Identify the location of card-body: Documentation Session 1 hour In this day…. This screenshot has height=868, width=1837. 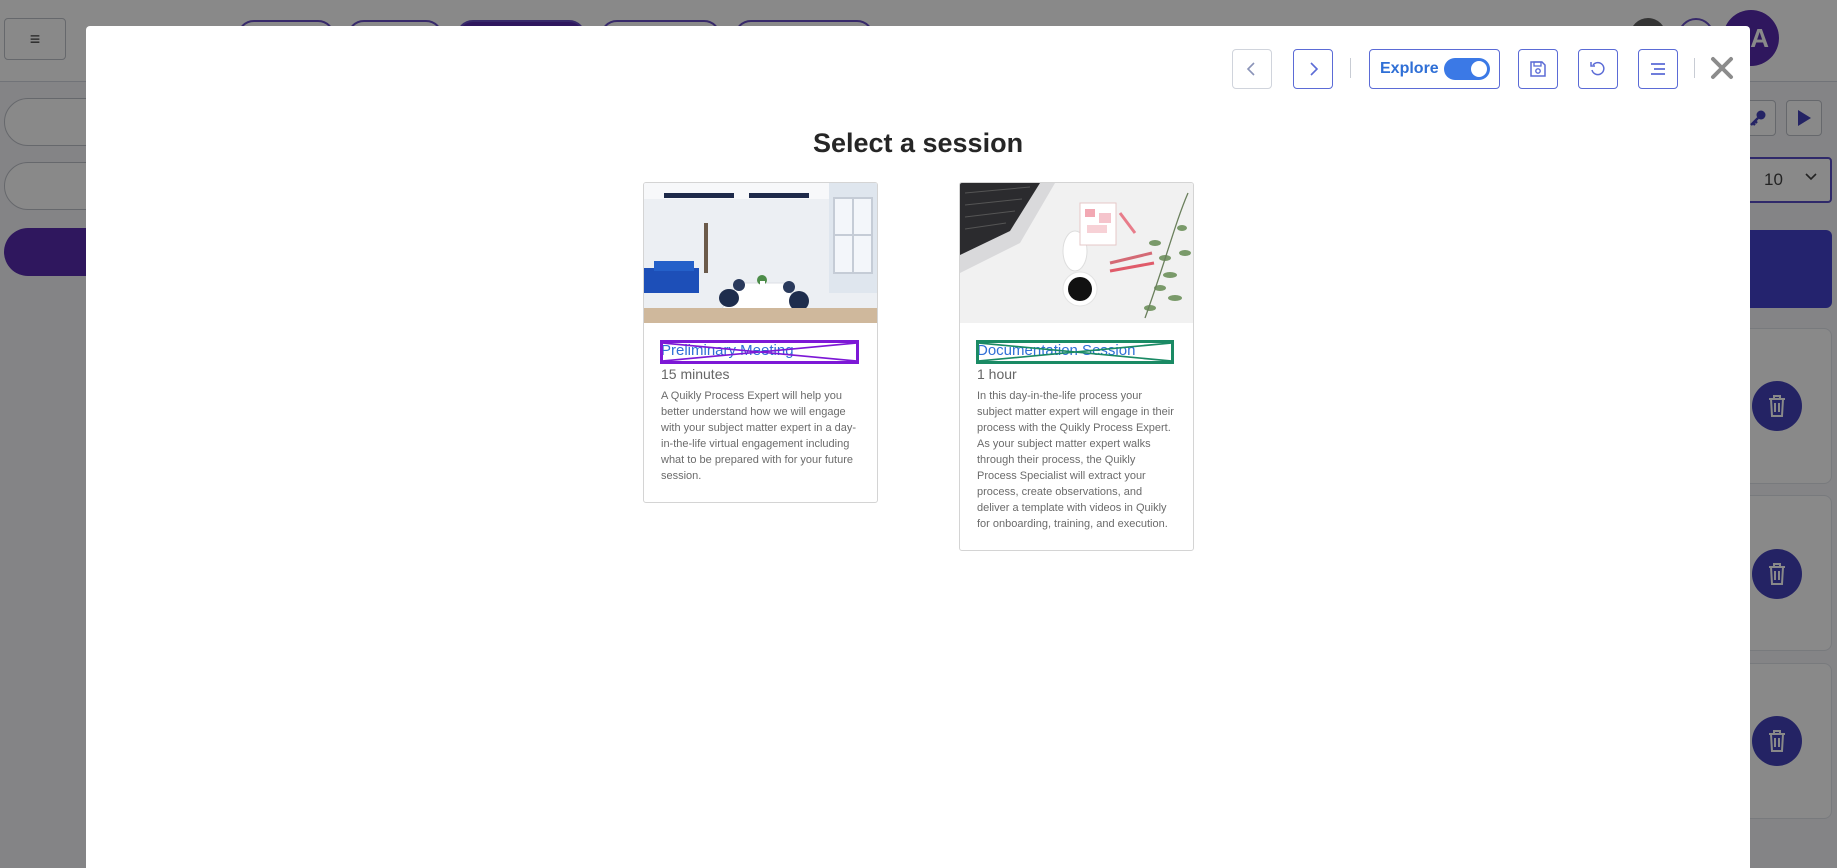
(1076, 436).